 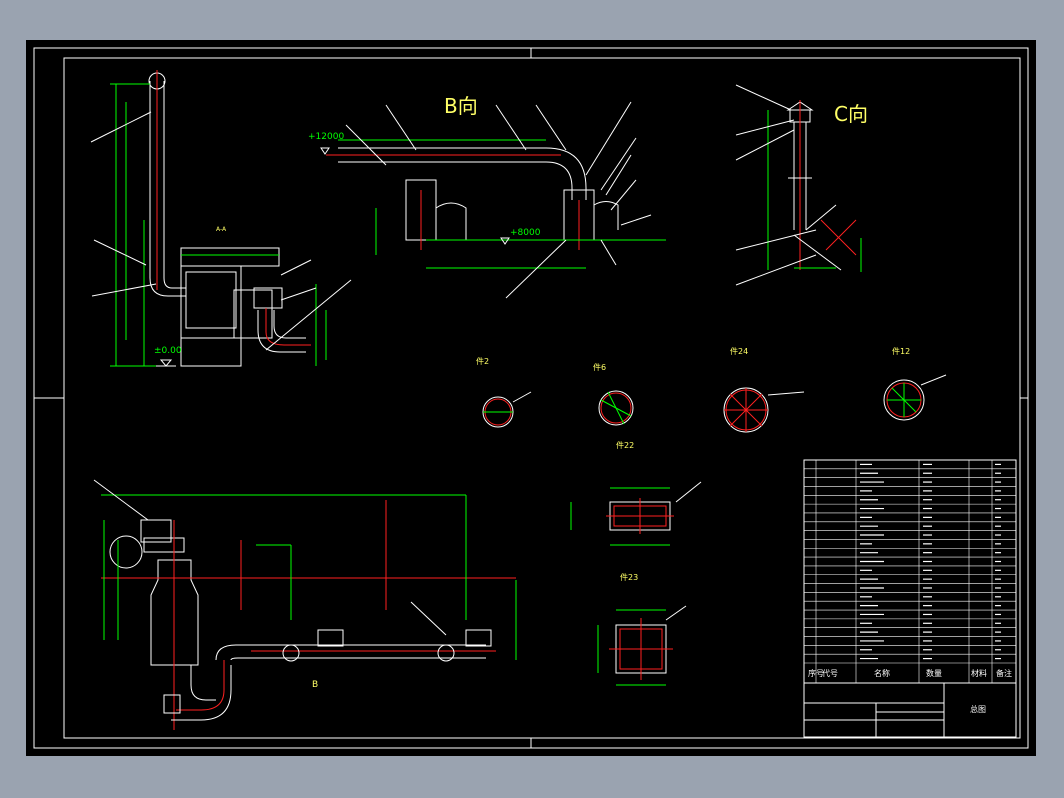 What do you see at coordinates (315, 685) in the screenshot?
I see `section-b-title: B` at bounding box center [315, 685].